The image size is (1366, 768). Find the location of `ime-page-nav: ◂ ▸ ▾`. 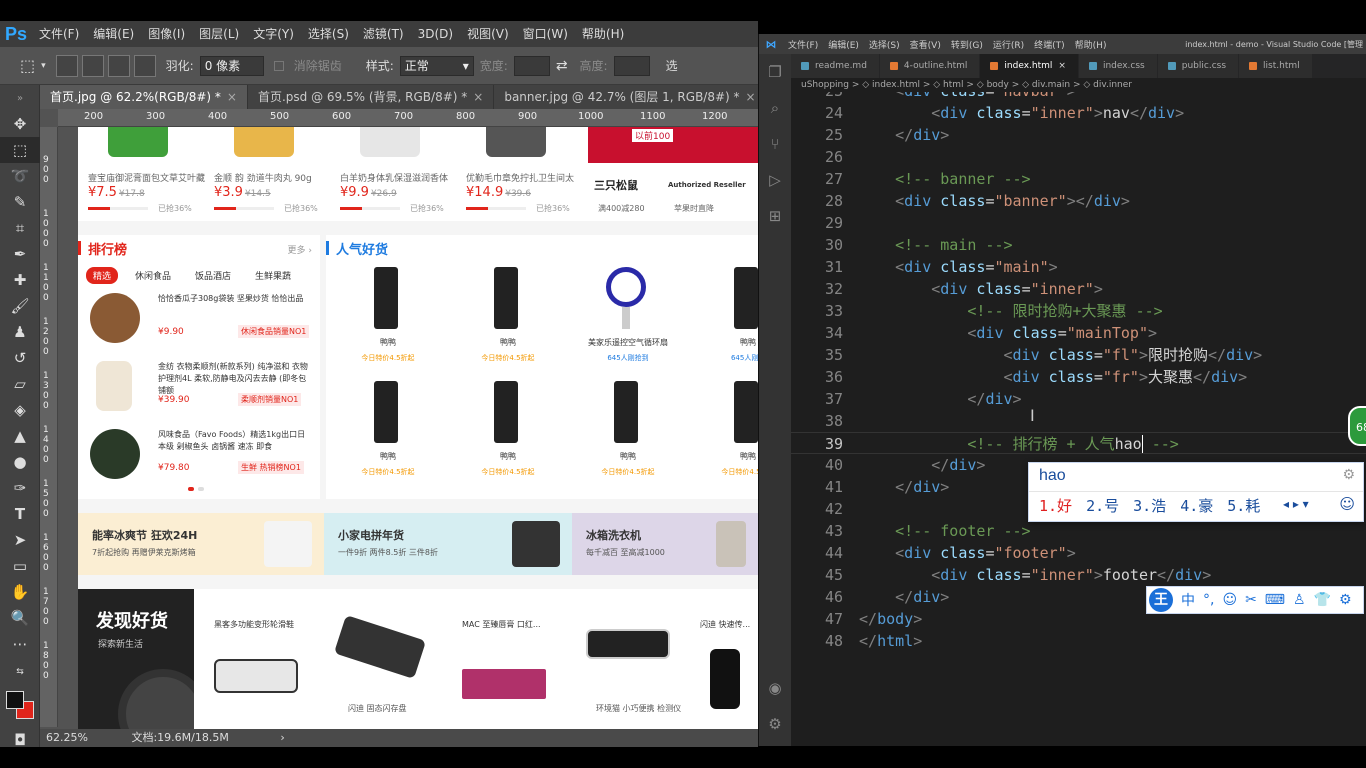

ime-page-nav: ◂ ▸ ▾ is located at coordinates (1296, 504).